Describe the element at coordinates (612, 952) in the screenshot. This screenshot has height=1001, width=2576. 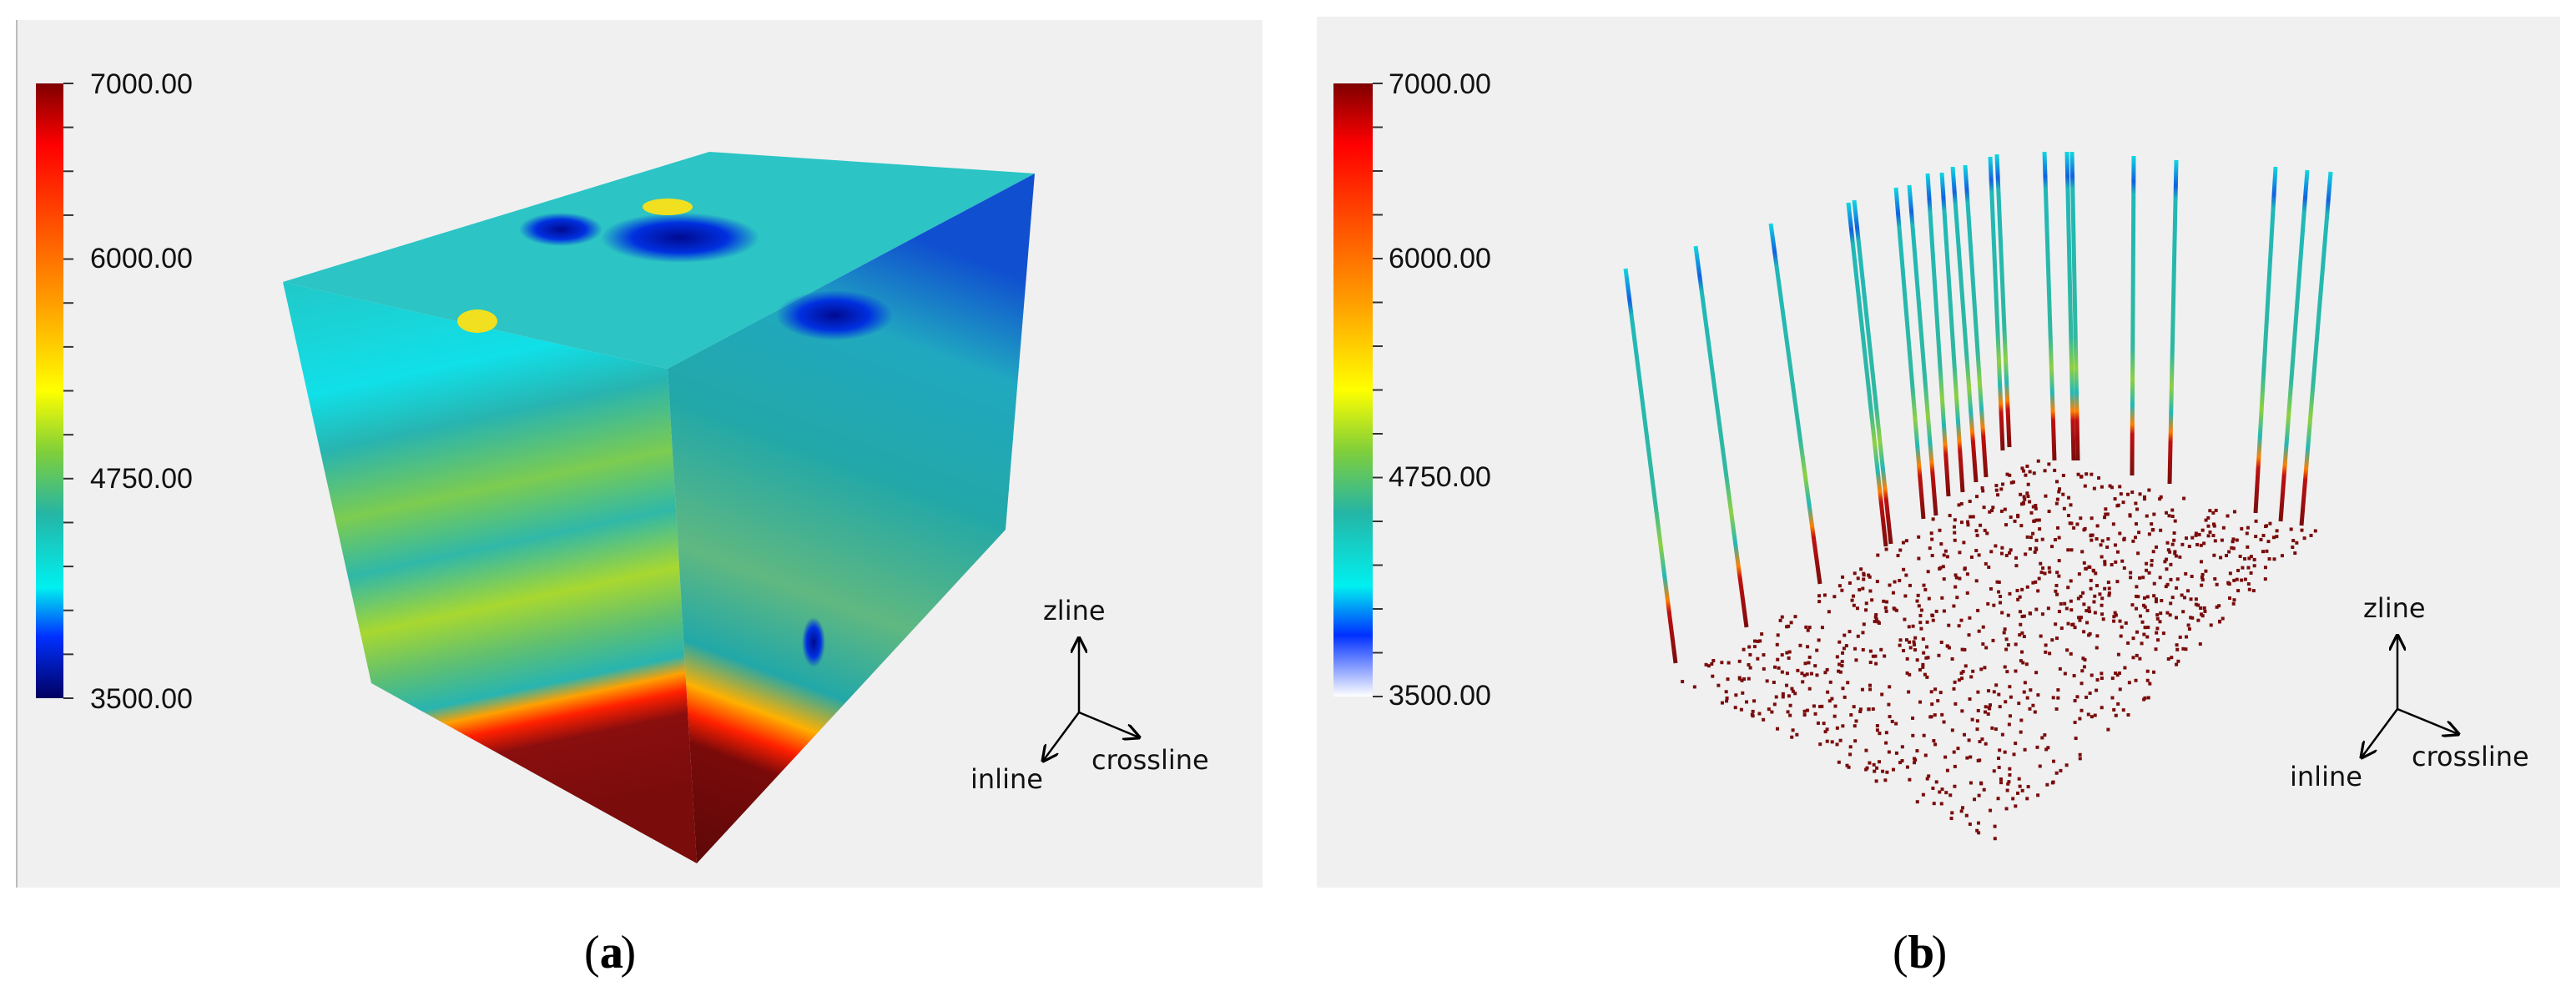
I see `caption-a-letter: a` at that location.